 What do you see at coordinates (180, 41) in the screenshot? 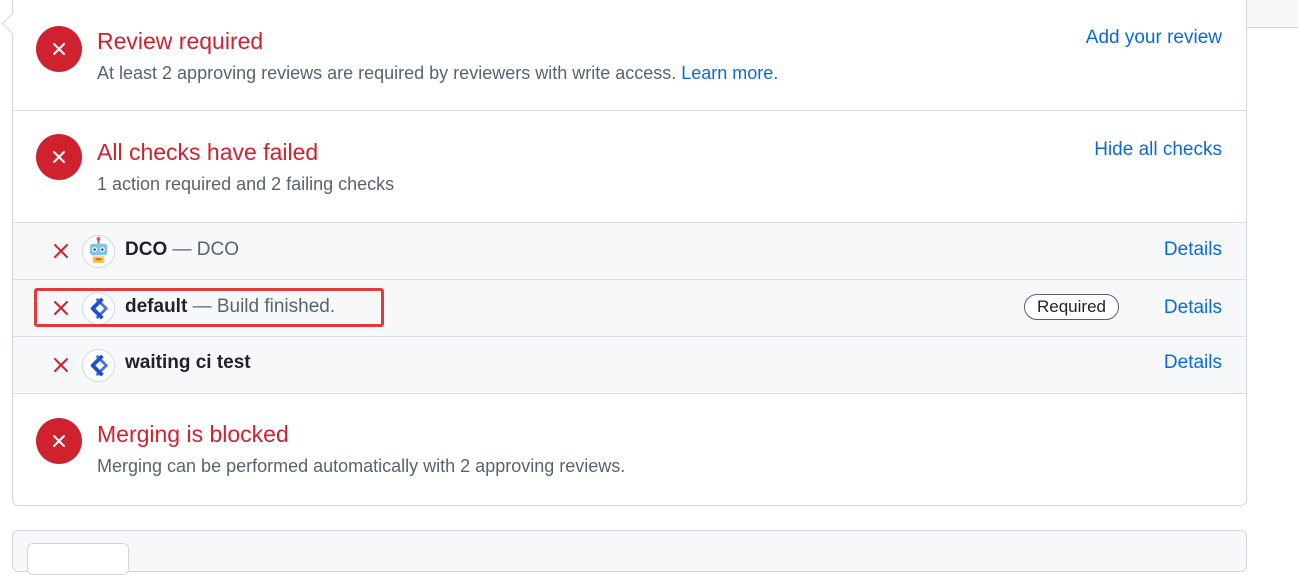
I see `review-title: Review required` at bounding box center [180, 41].